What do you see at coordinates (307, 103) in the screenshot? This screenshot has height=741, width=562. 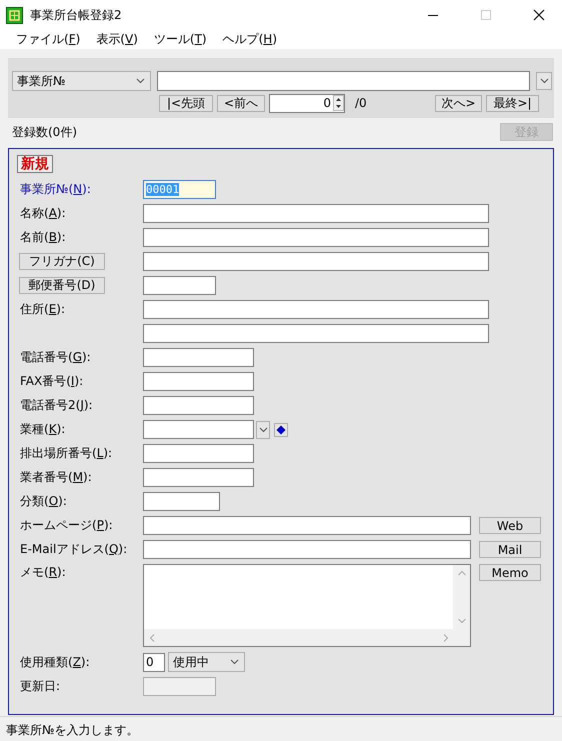 I see `record-number-field: 0` at bounding box center [307, 103].